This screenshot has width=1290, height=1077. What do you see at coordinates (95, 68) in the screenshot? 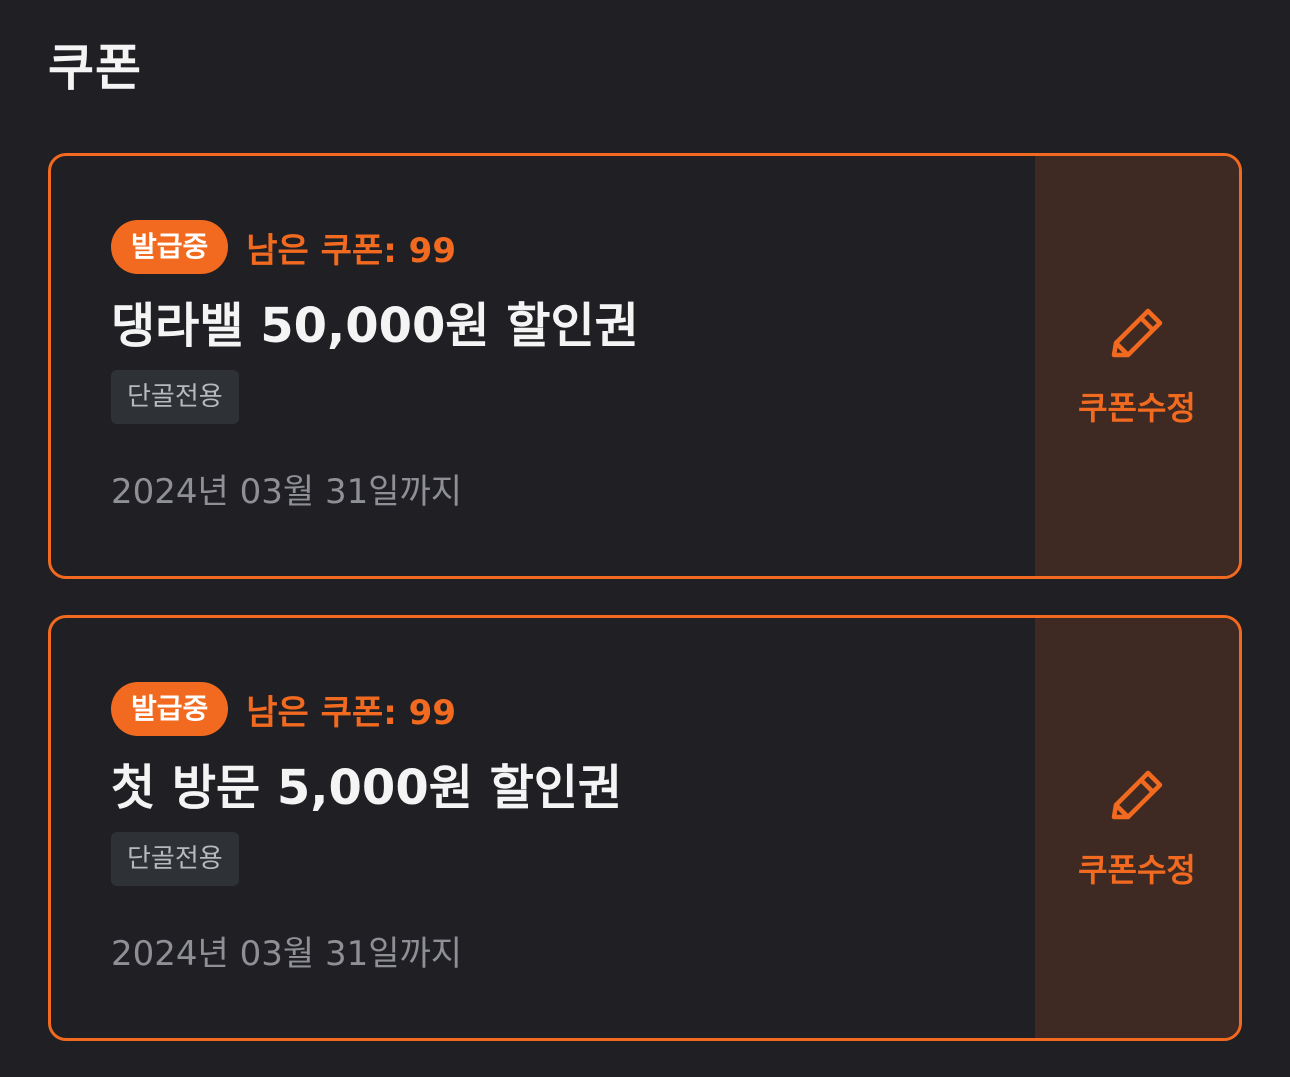
I see `page-title: 쿠폰` at bounding box center [95, 68].